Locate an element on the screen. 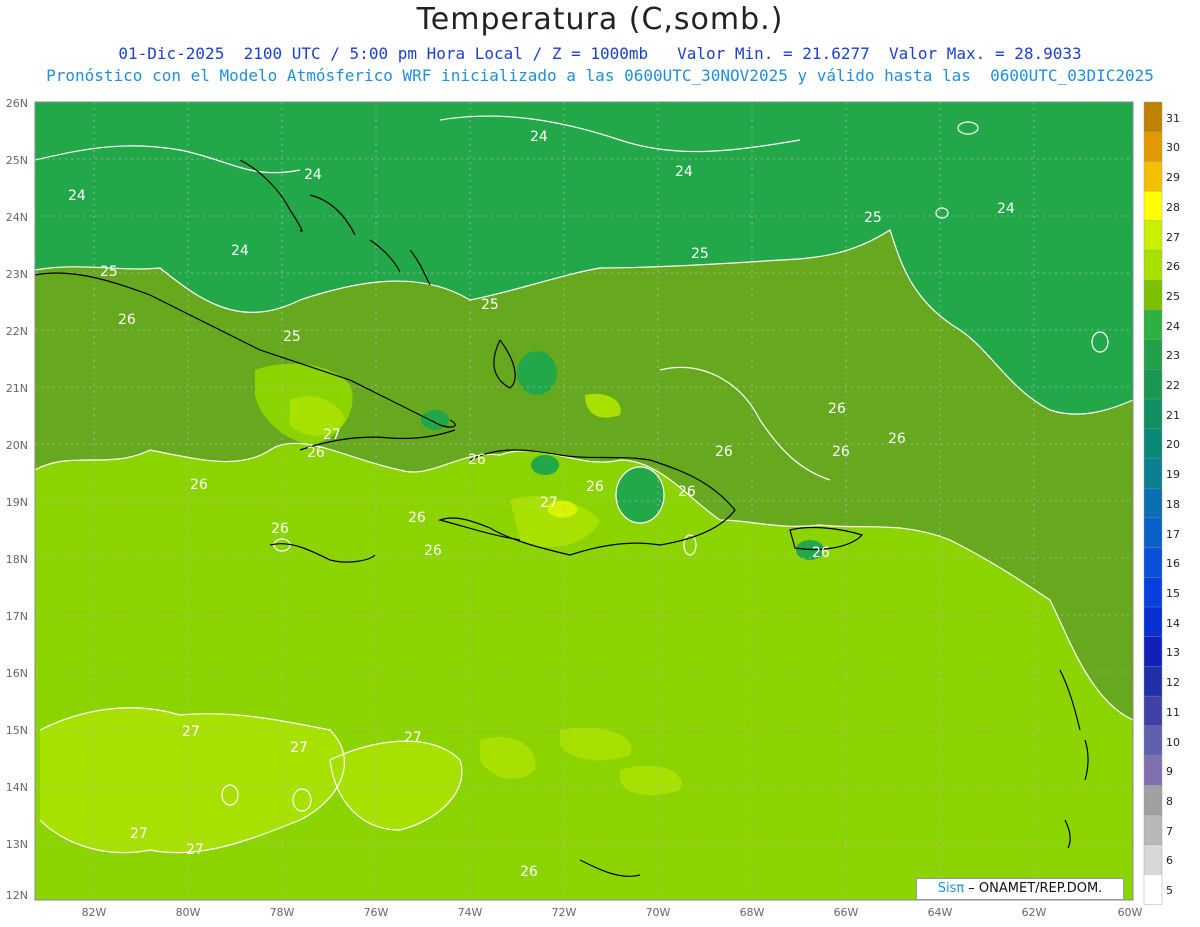 This screenshot has height=927, width=1200. colorbar-label: 10 is located at coordinates (1173, 742).